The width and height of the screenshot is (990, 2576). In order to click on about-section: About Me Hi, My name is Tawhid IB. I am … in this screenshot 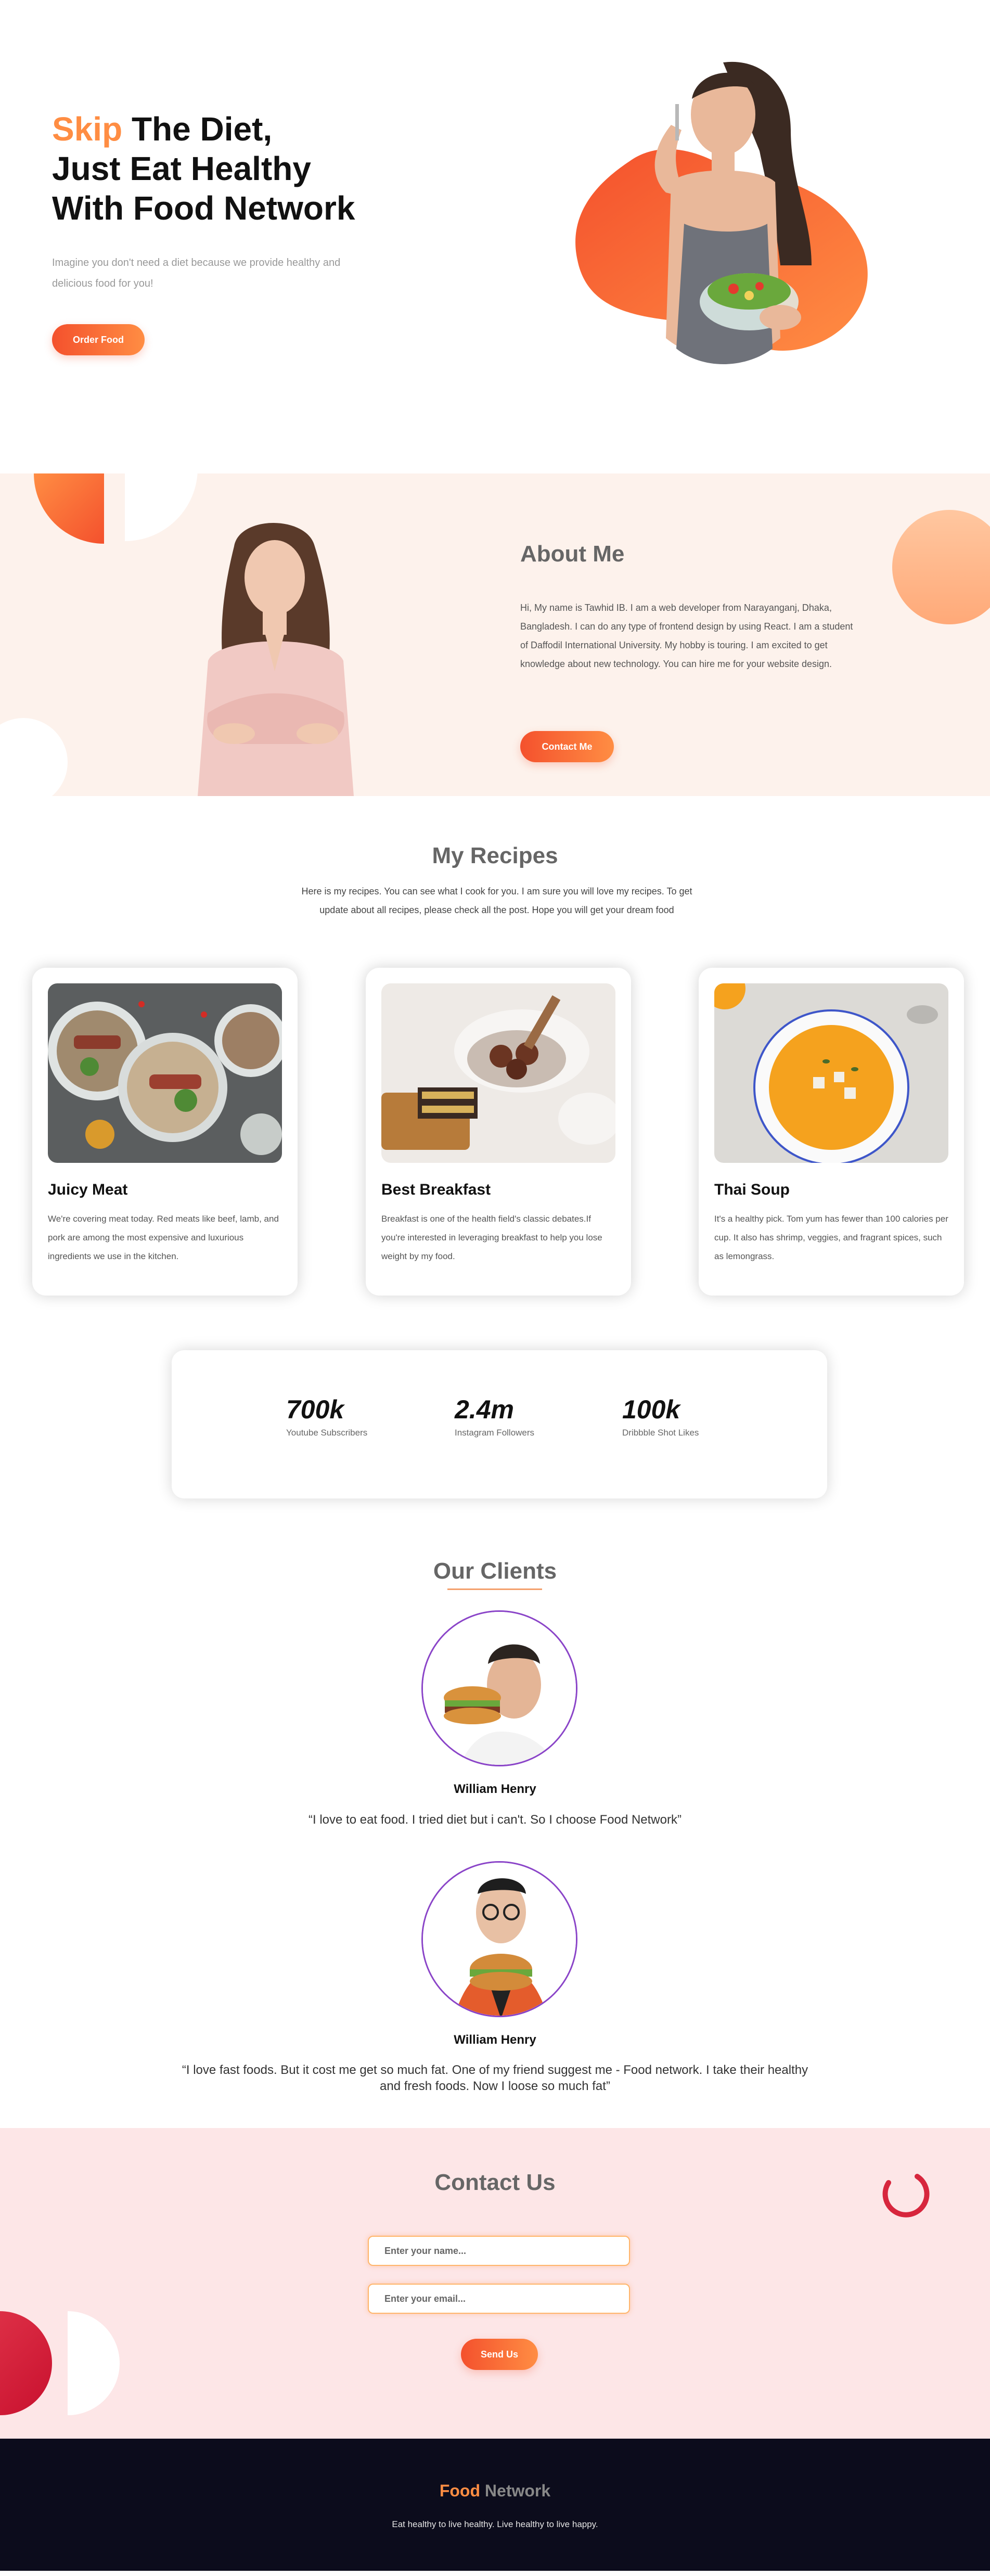, I will do `click(495, 635)`.